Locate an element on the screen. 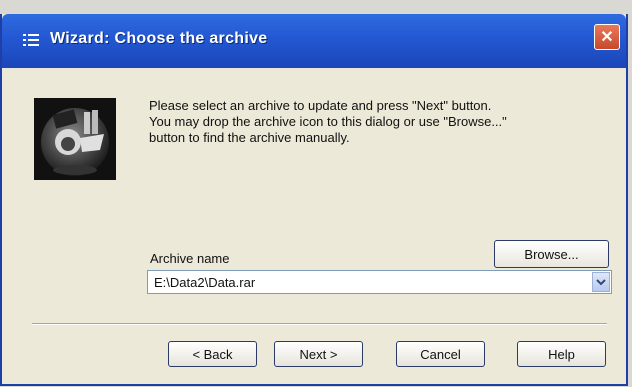  cancel-button: Cancel is located at coordinates (440, 354).